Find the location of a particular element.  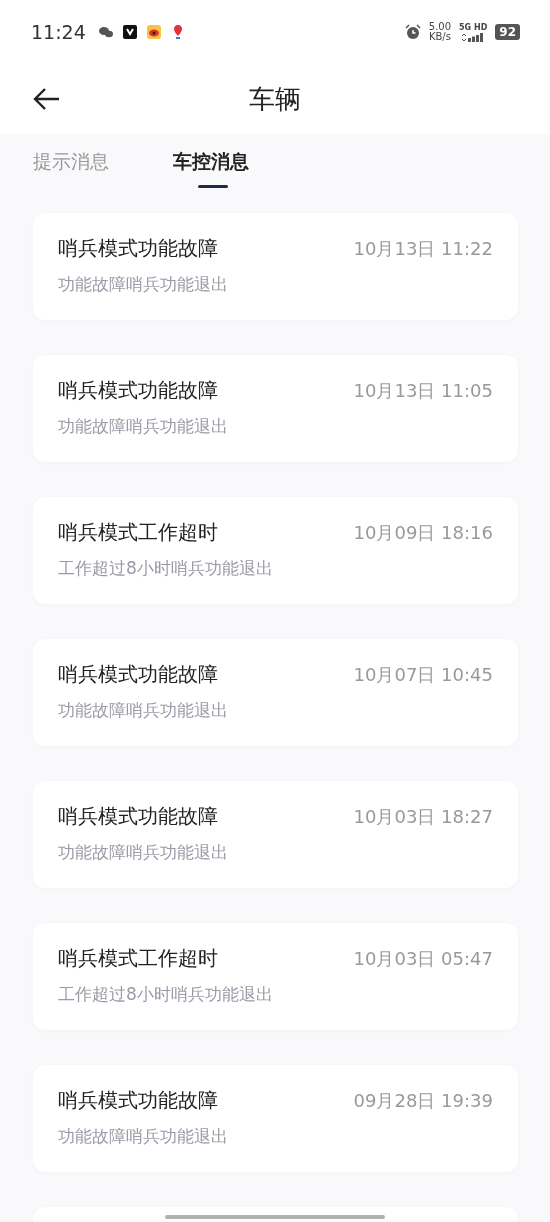

message-card: 哨兵模式工作超时 10月03日 05:47 工作超过8小时哨兵功能退出 is located at coordinates (275, 976).